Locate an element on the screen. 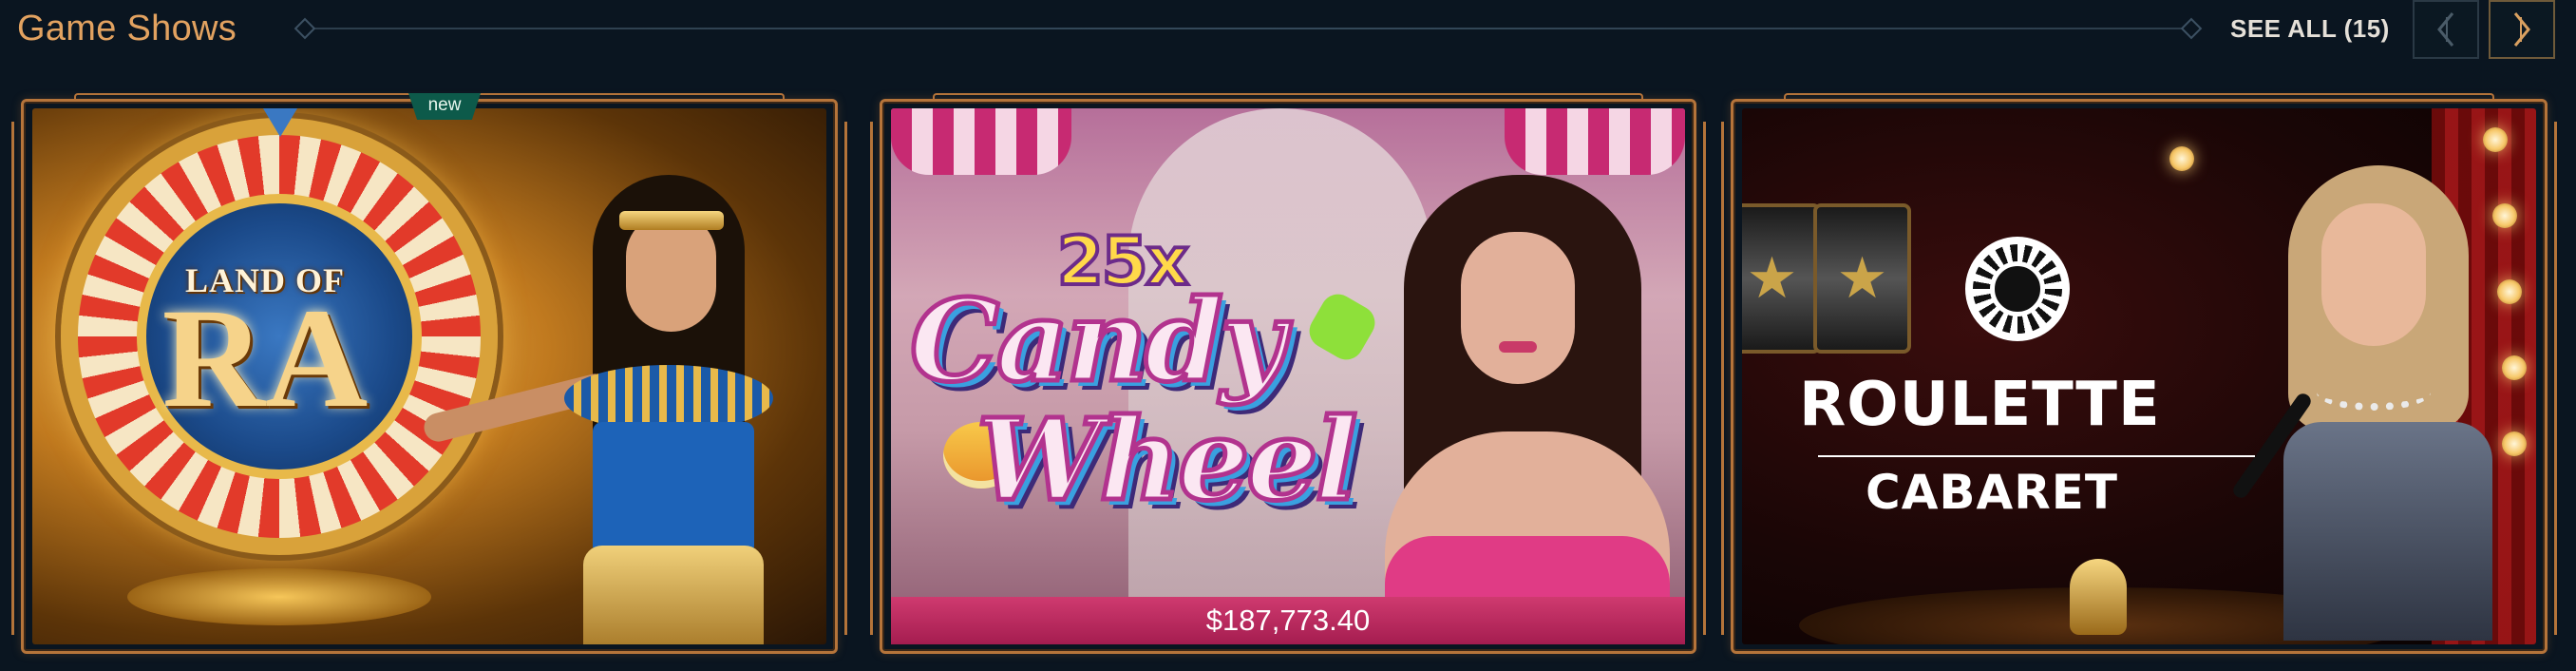 Image resolution: width=2576 pixels, height=671 pixels. game-logo-line1: Candy is located at coordinates (1097, 341).